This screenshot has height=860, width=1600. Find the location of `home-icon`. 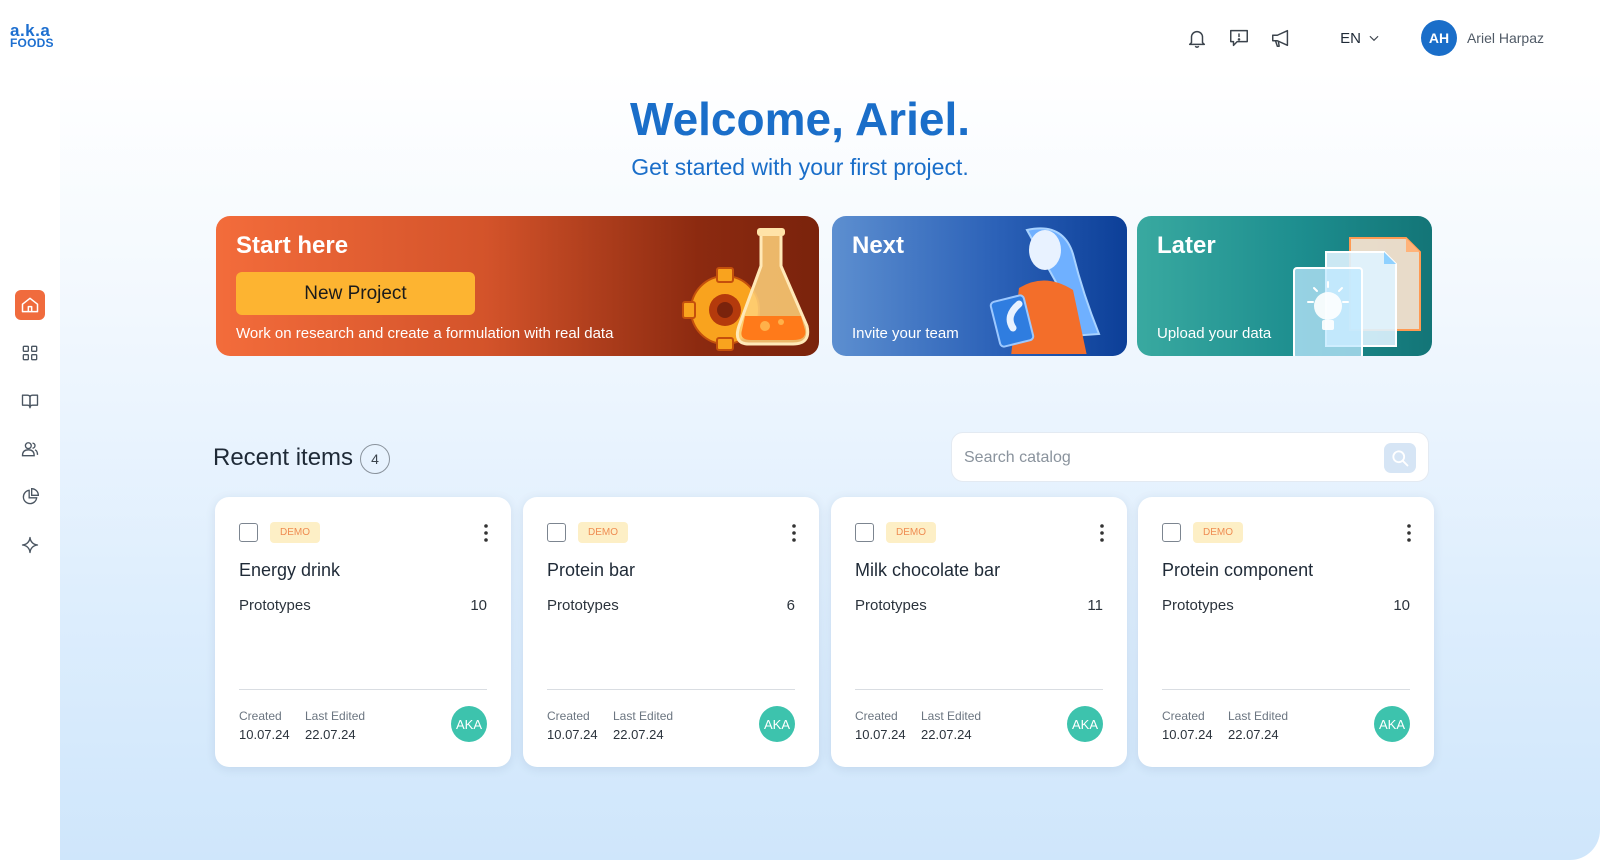

home-icon is located at coordinates (30, 305).